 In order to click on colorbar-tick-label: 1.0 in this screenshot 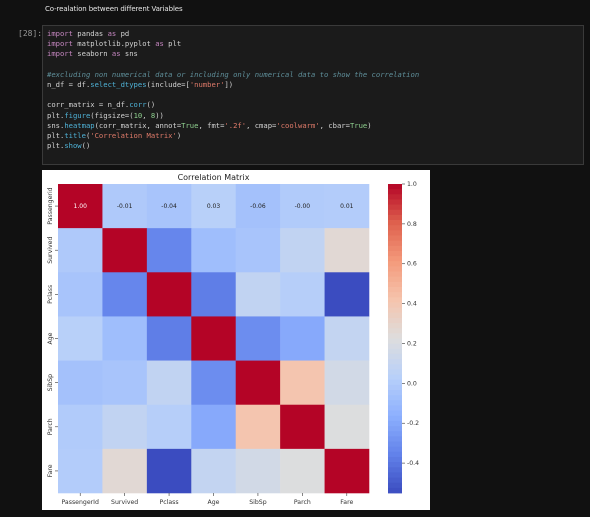, I will do `click(412, 184)`.